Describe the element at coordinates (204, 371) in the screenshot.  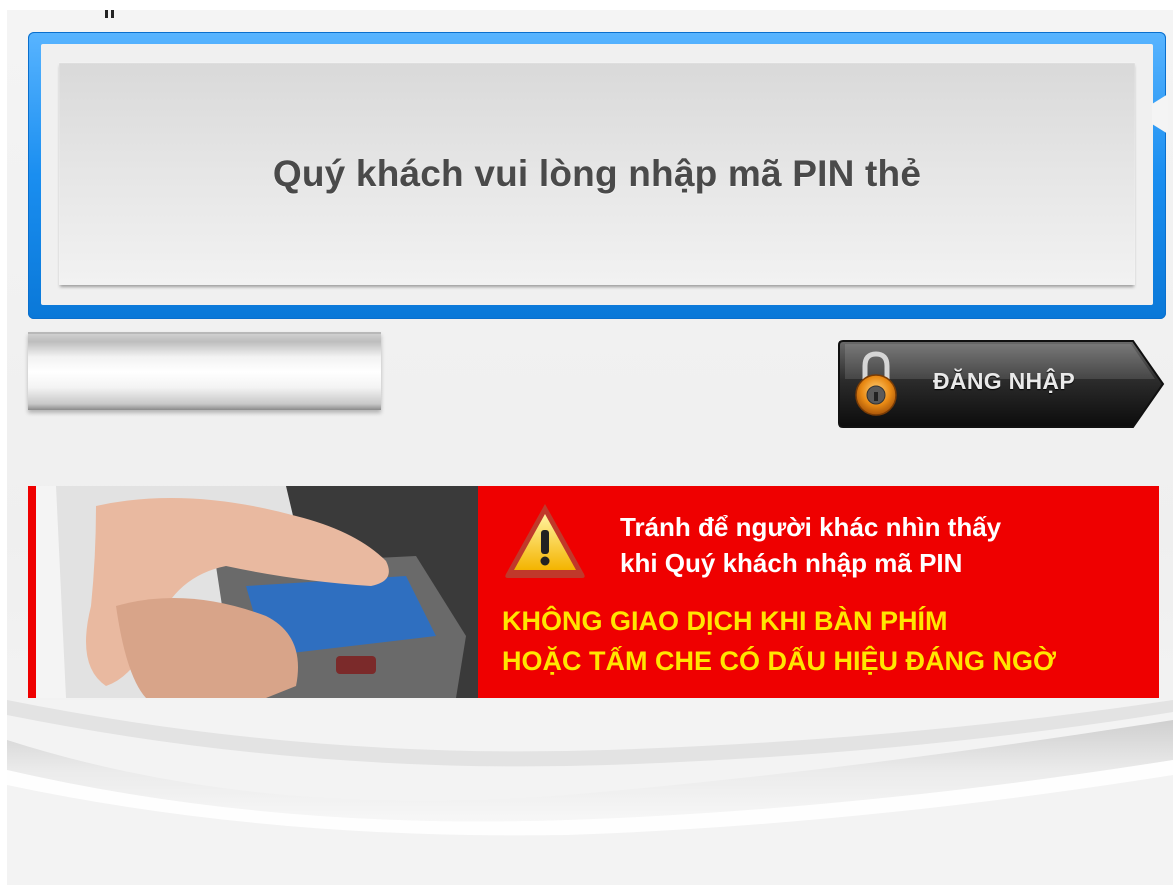
I see `pin-input-field` at that location.